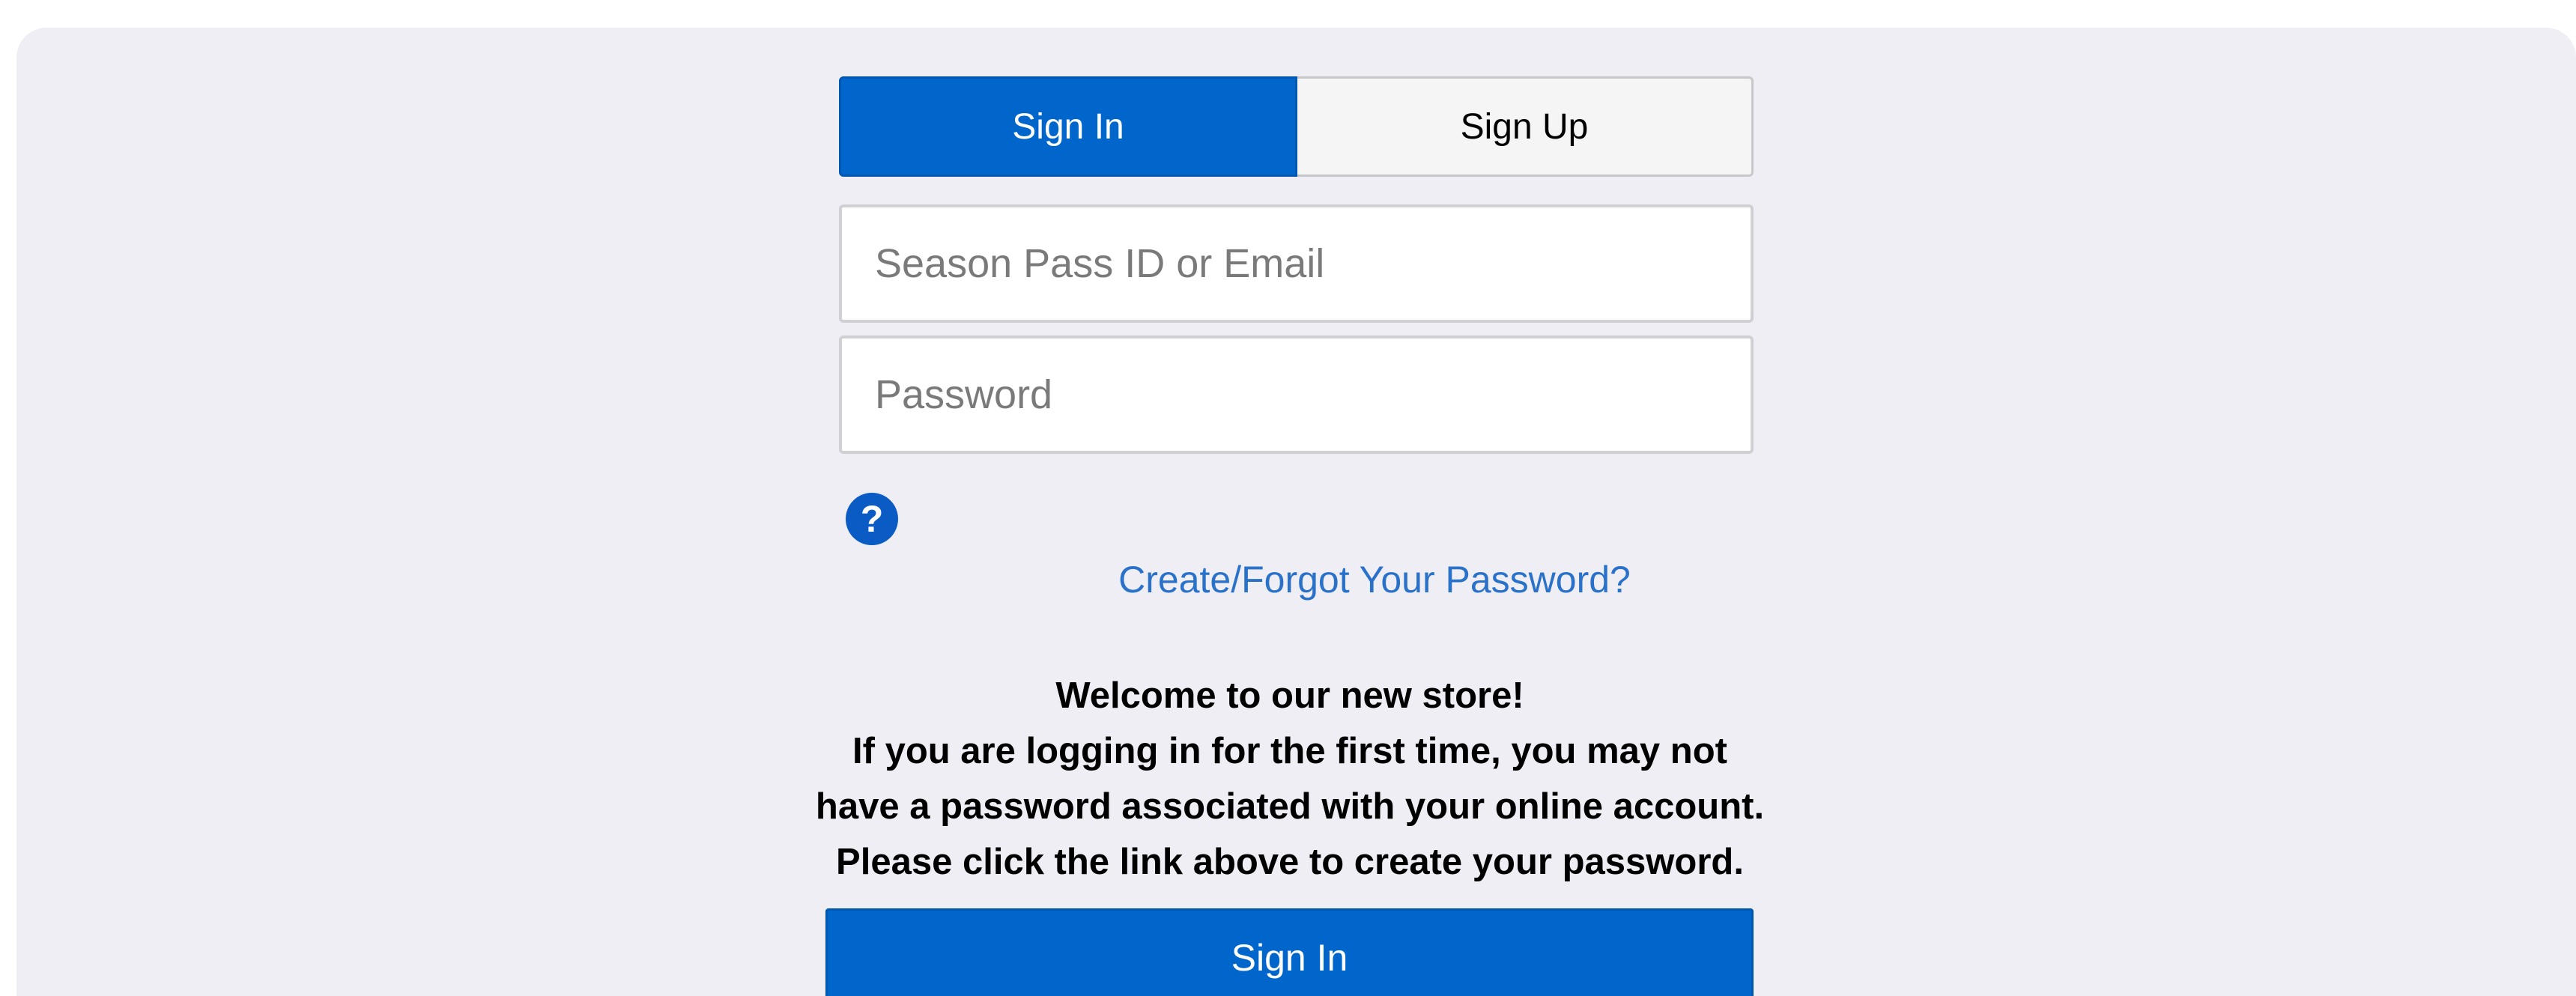 This screenshot has width=2576, height=996. What do you see at coordinates (1525, 126) in the screenshot?
I see `tab-sign-up: Sign Up` at bounding box center [1525, 126].